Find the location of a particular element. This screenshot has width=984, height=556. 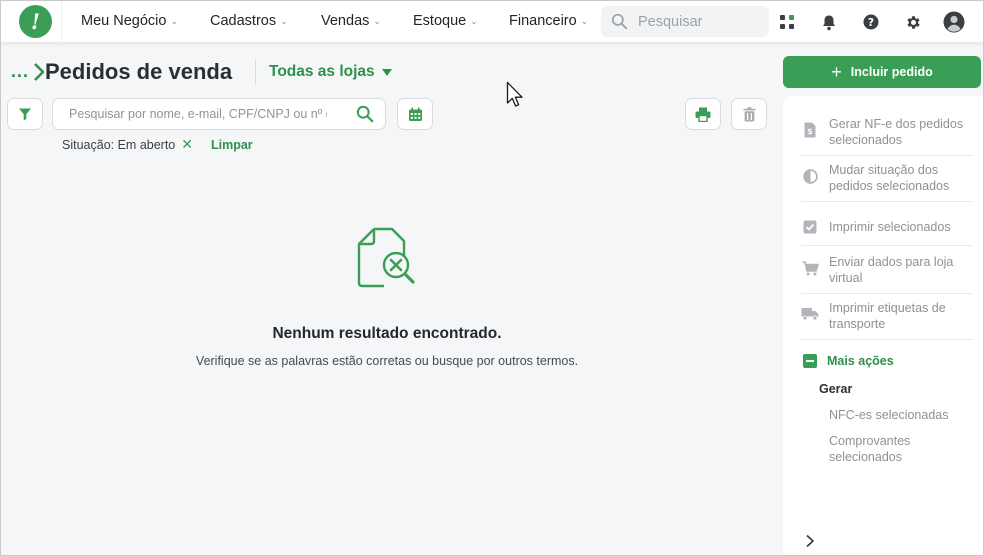

date-filter-button is located at coordinates (415, 114).